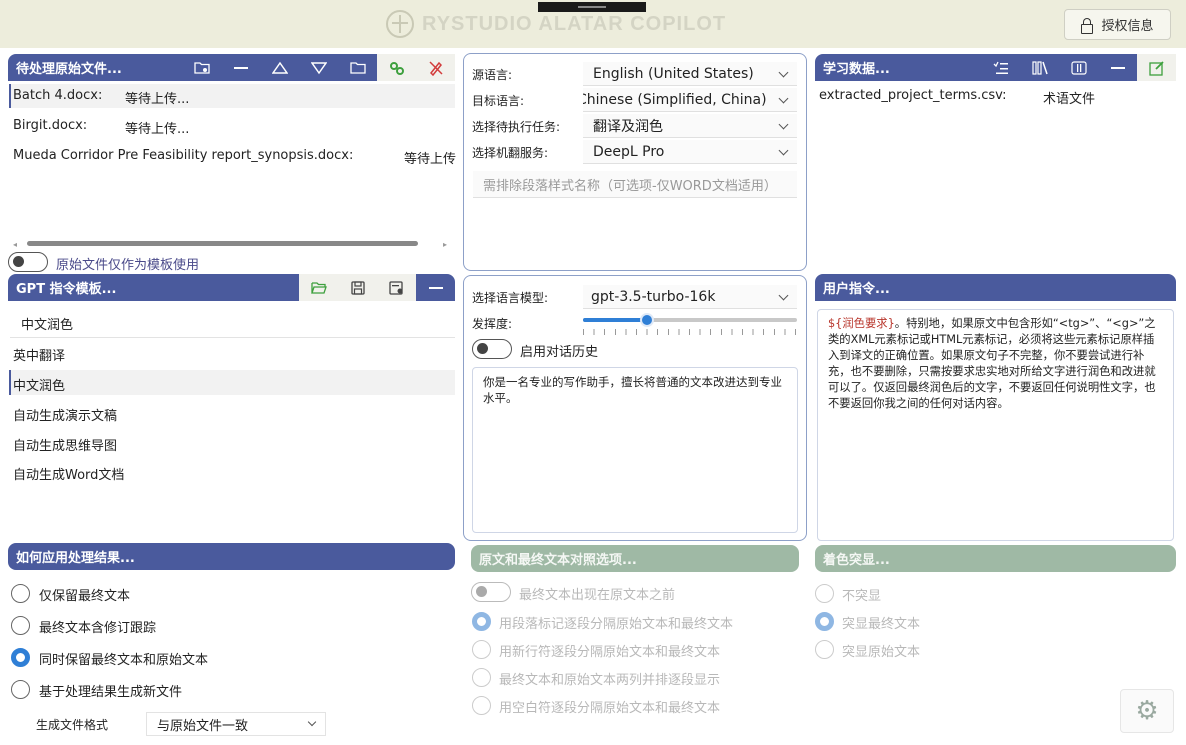  What do you see at coordinates (111, 692) in the screenshot?
I see `apply-option-label: 基于处理结果生成新文件` at bounding box center [111, 692].